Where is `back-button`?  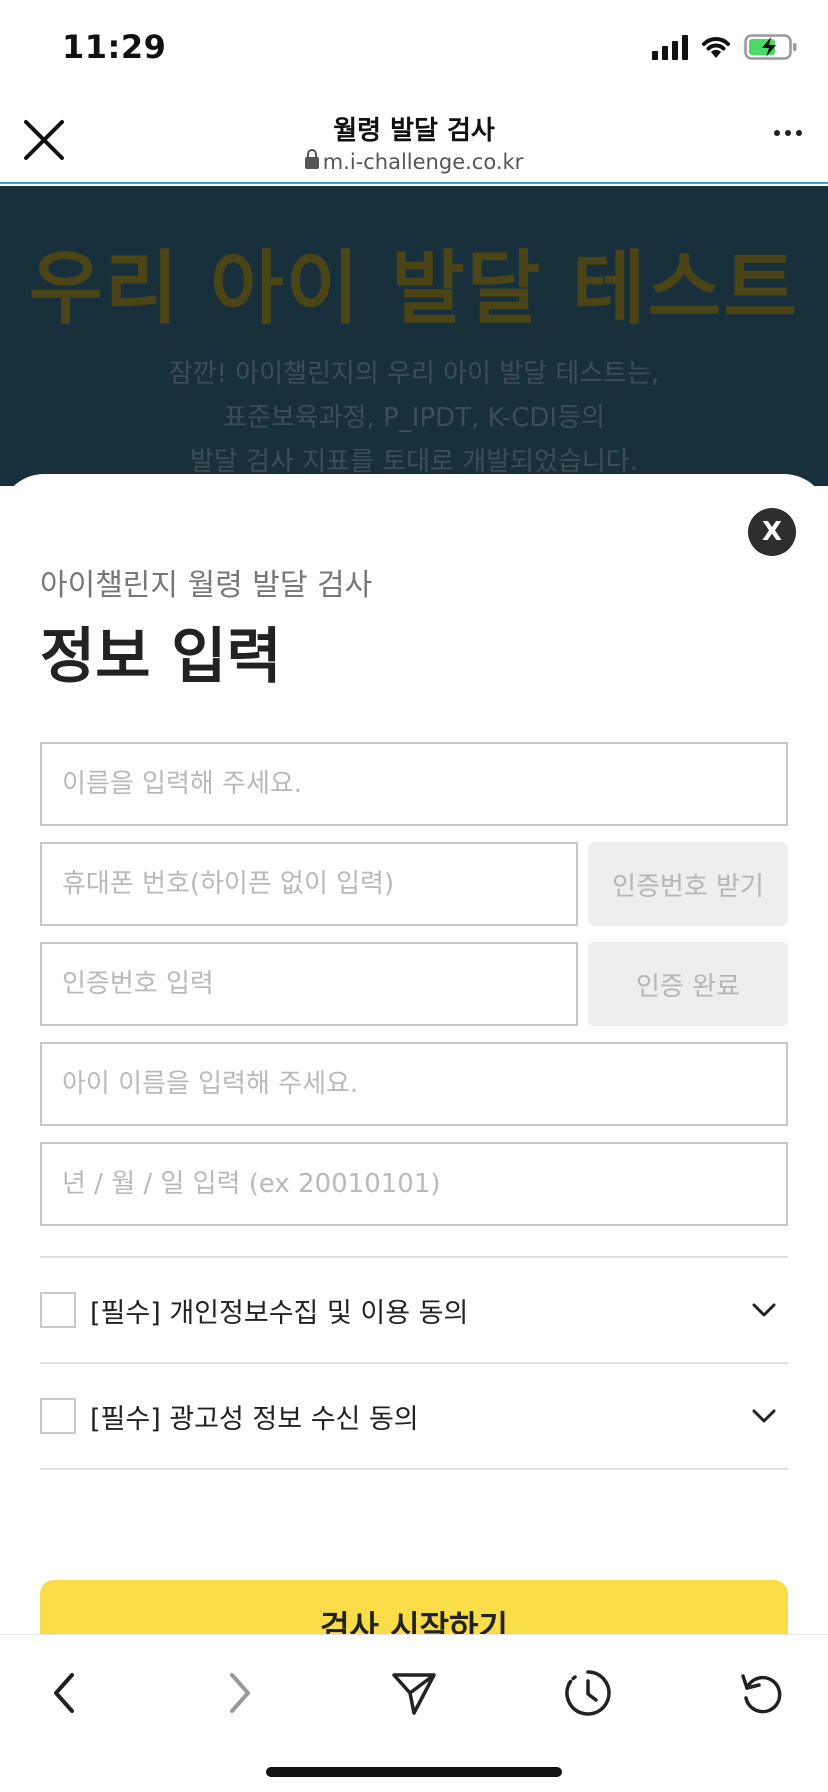
back-button is located at coordinates (64, 1693).